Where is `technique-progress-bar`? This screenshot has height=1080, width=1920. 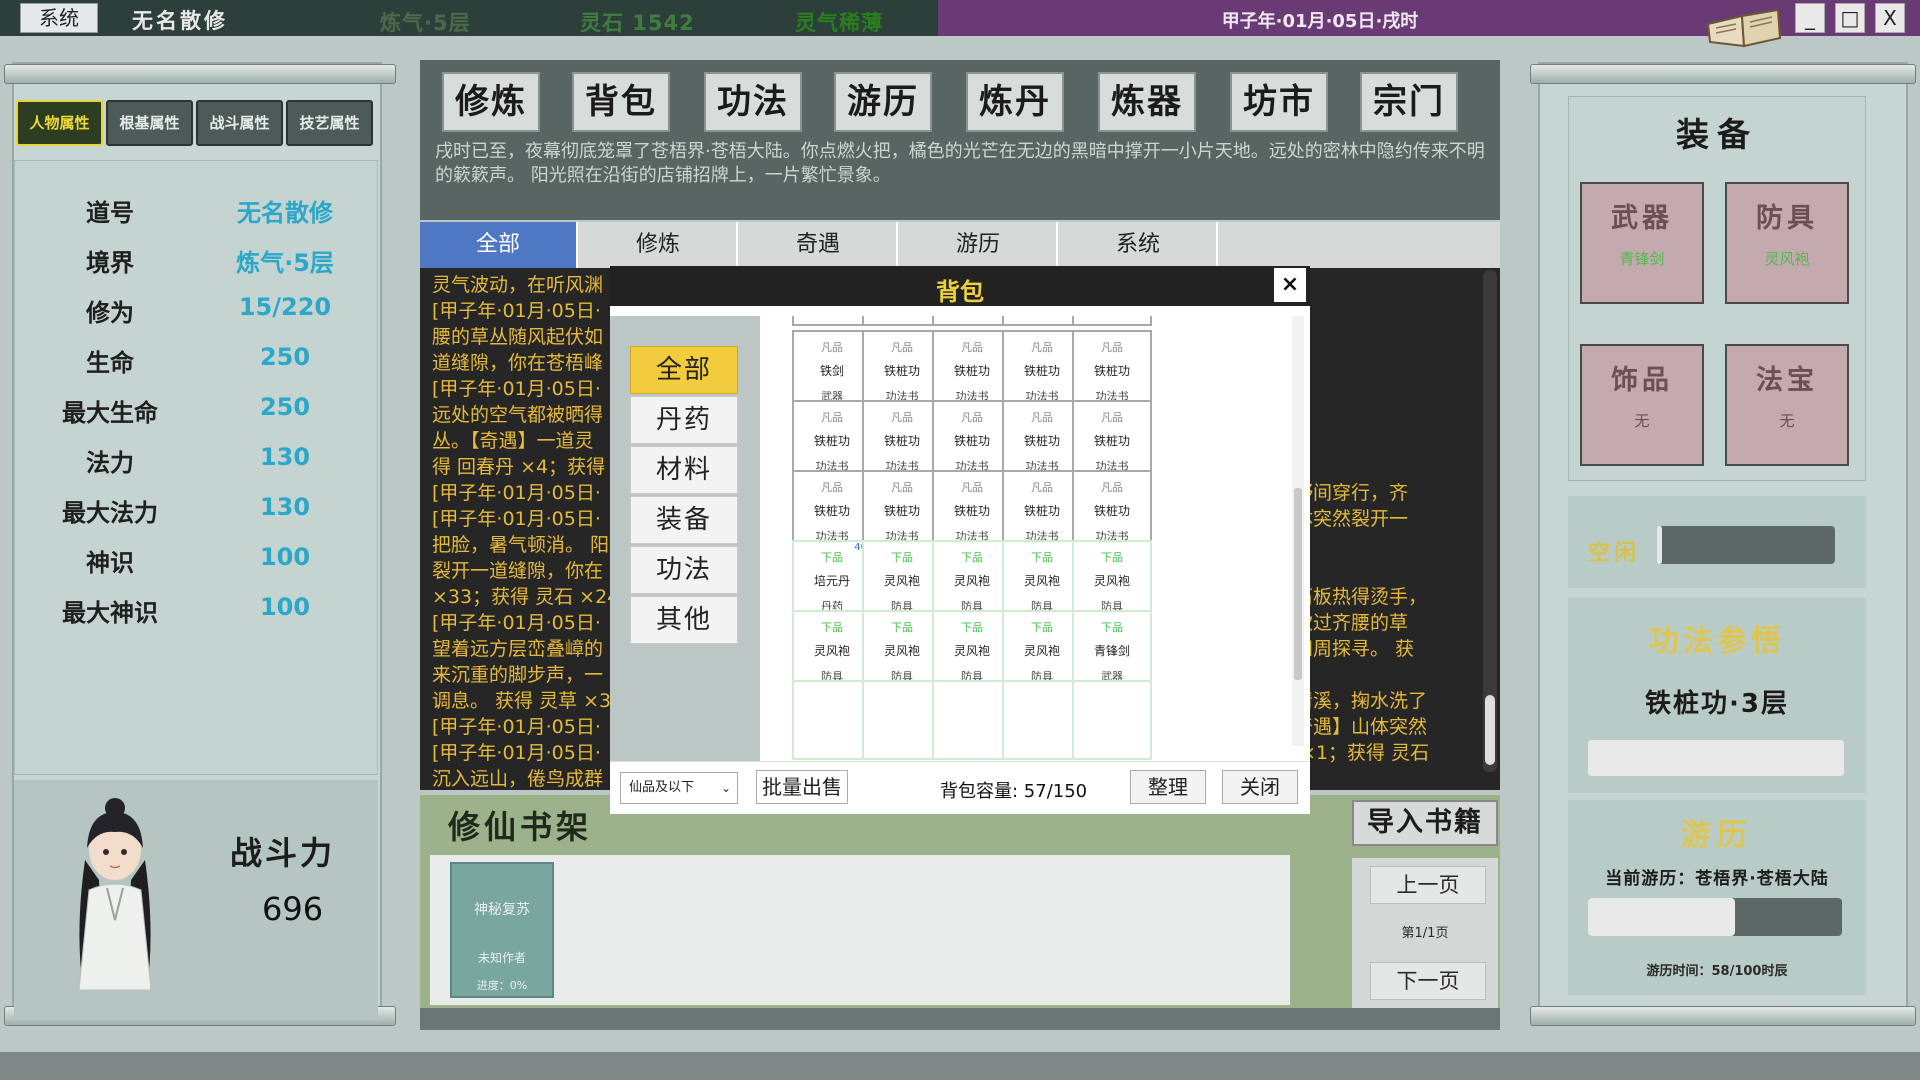
technique-progress-bar is located at coordinates (1716, 758).